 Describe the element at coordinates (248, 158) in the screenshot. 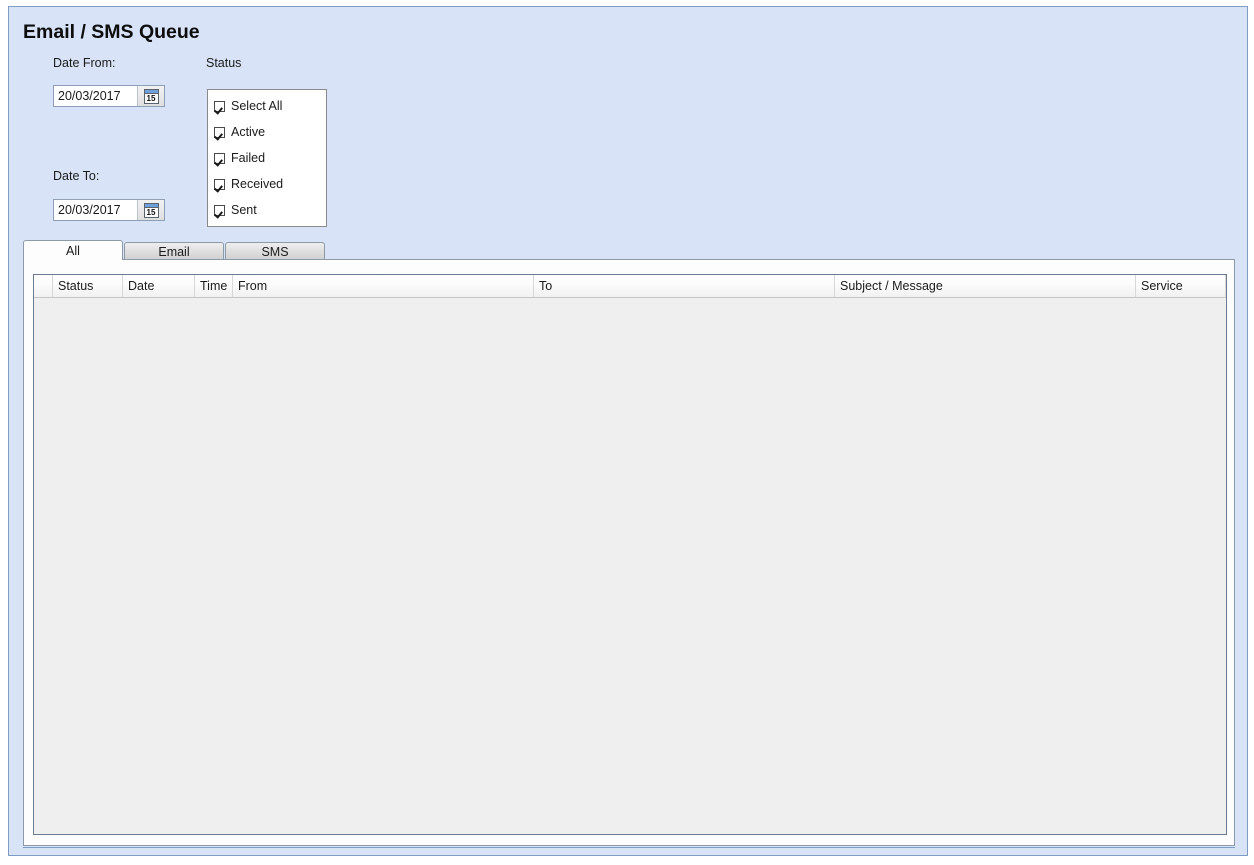

I see `checkbox-label: Failed` at that location.